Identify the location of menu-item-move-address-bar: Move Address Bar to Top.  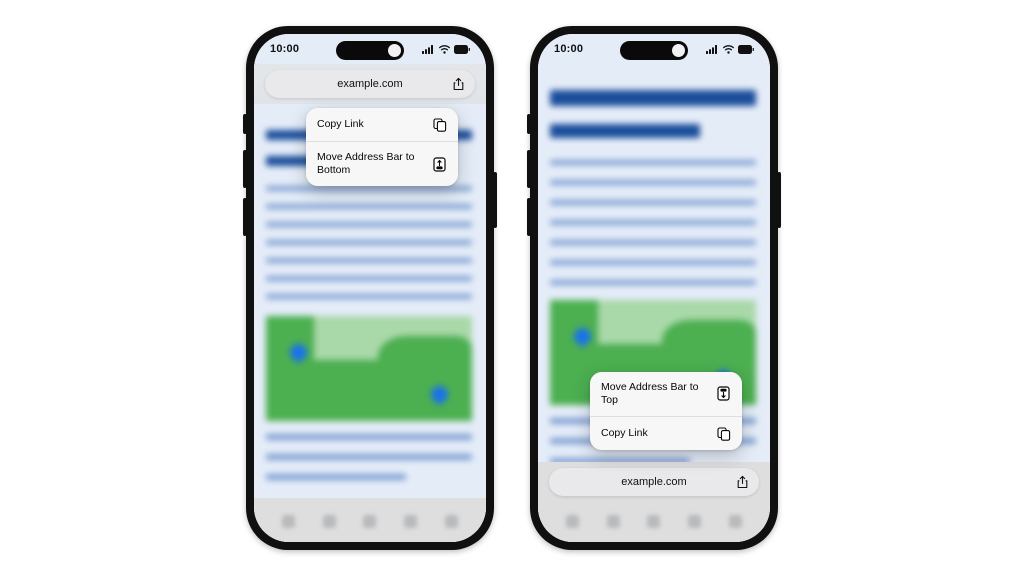
(666, 393).